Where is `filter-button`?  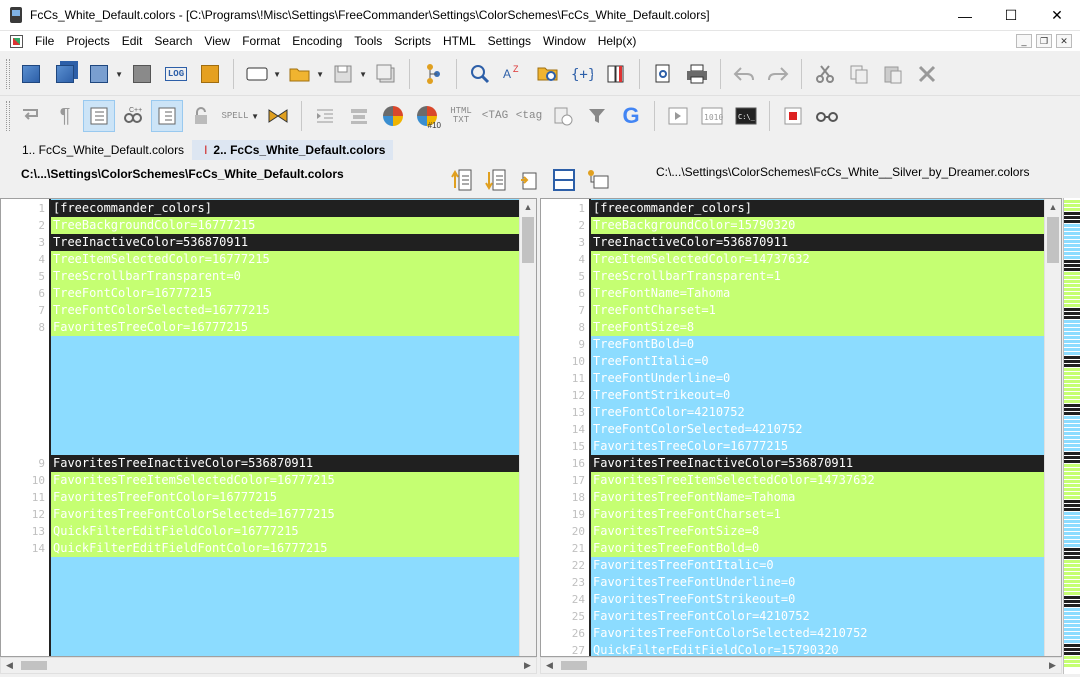
filter-button is located at coordinates (597, 116).